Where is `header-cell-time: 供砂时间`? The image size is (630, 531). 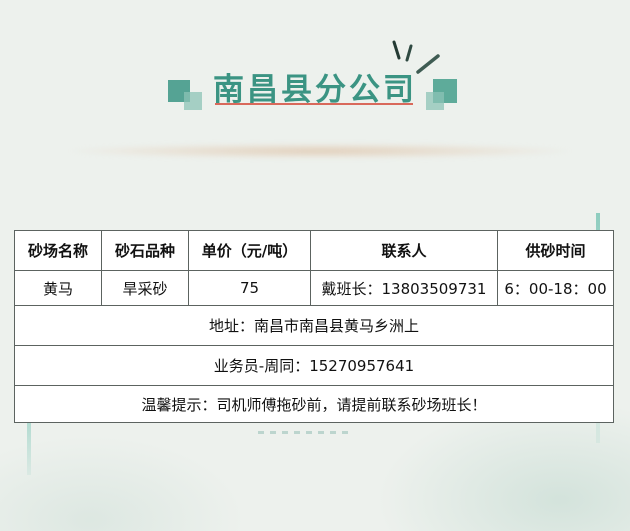 header-cell-time: 供砂时间 is located at coordinates (555, 250).